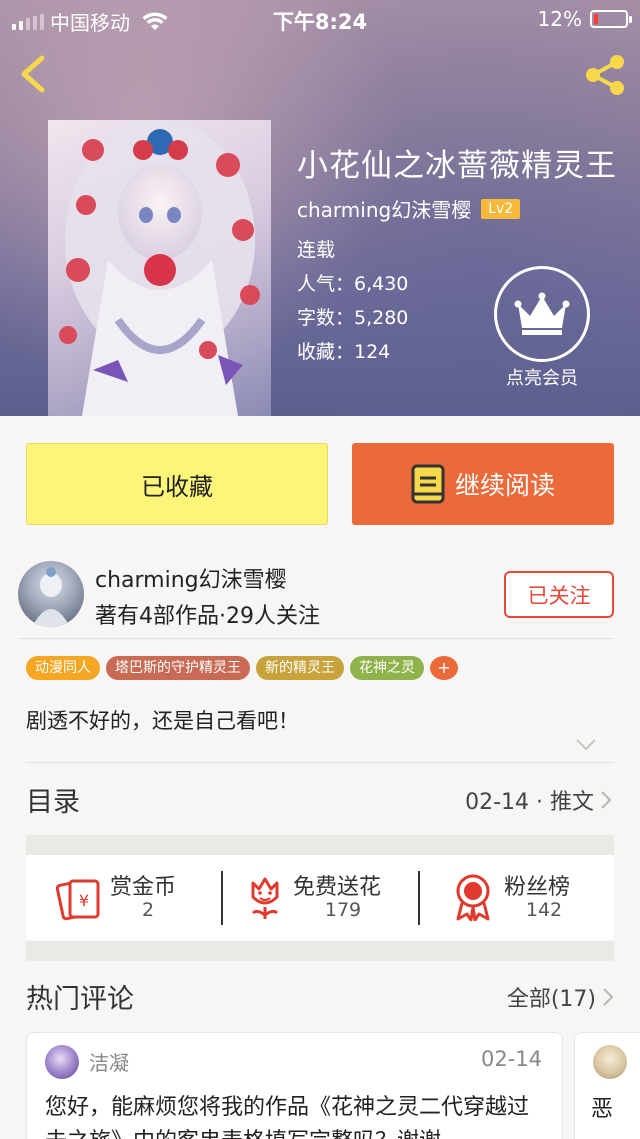 The image size is (640, 1139). Describe the element at coordinates (611, 19) in the screenshot. I see `battery-icon` at that location.